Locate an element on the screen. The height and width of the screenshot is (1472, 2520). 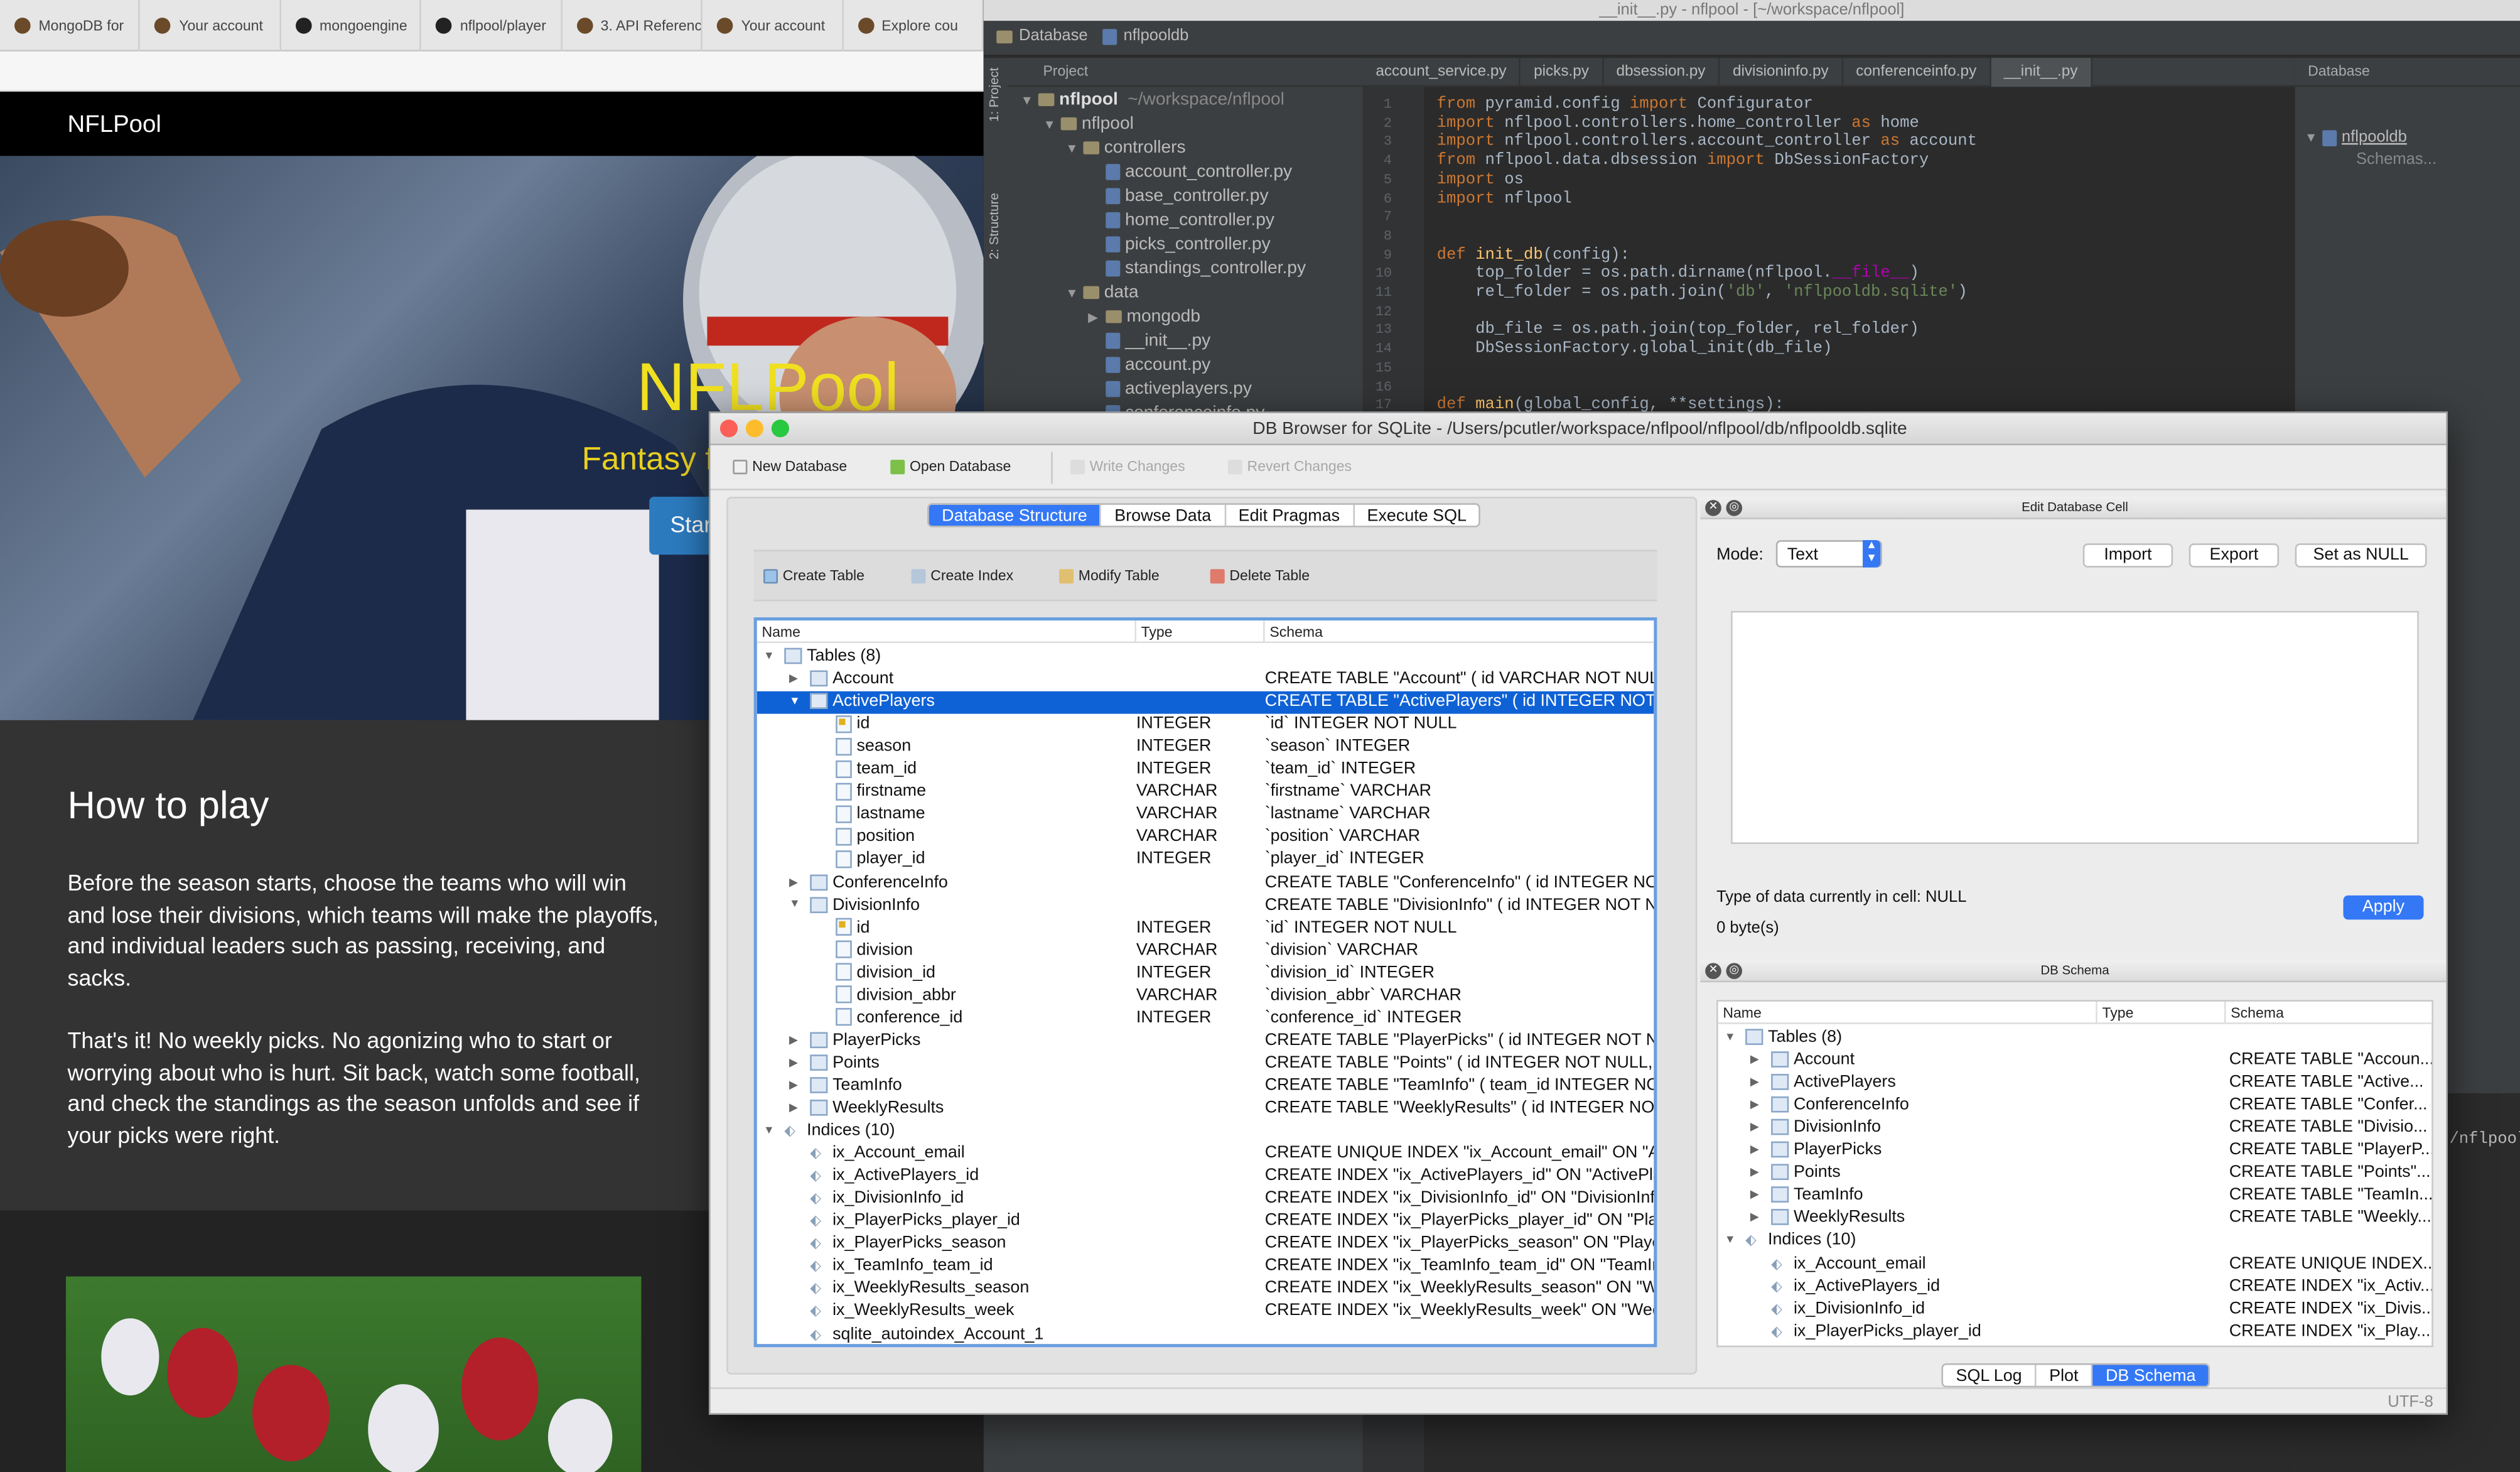
tree-row: team_id INTEGER `team_id` INTEGER is located at coordinates (1205, 770).